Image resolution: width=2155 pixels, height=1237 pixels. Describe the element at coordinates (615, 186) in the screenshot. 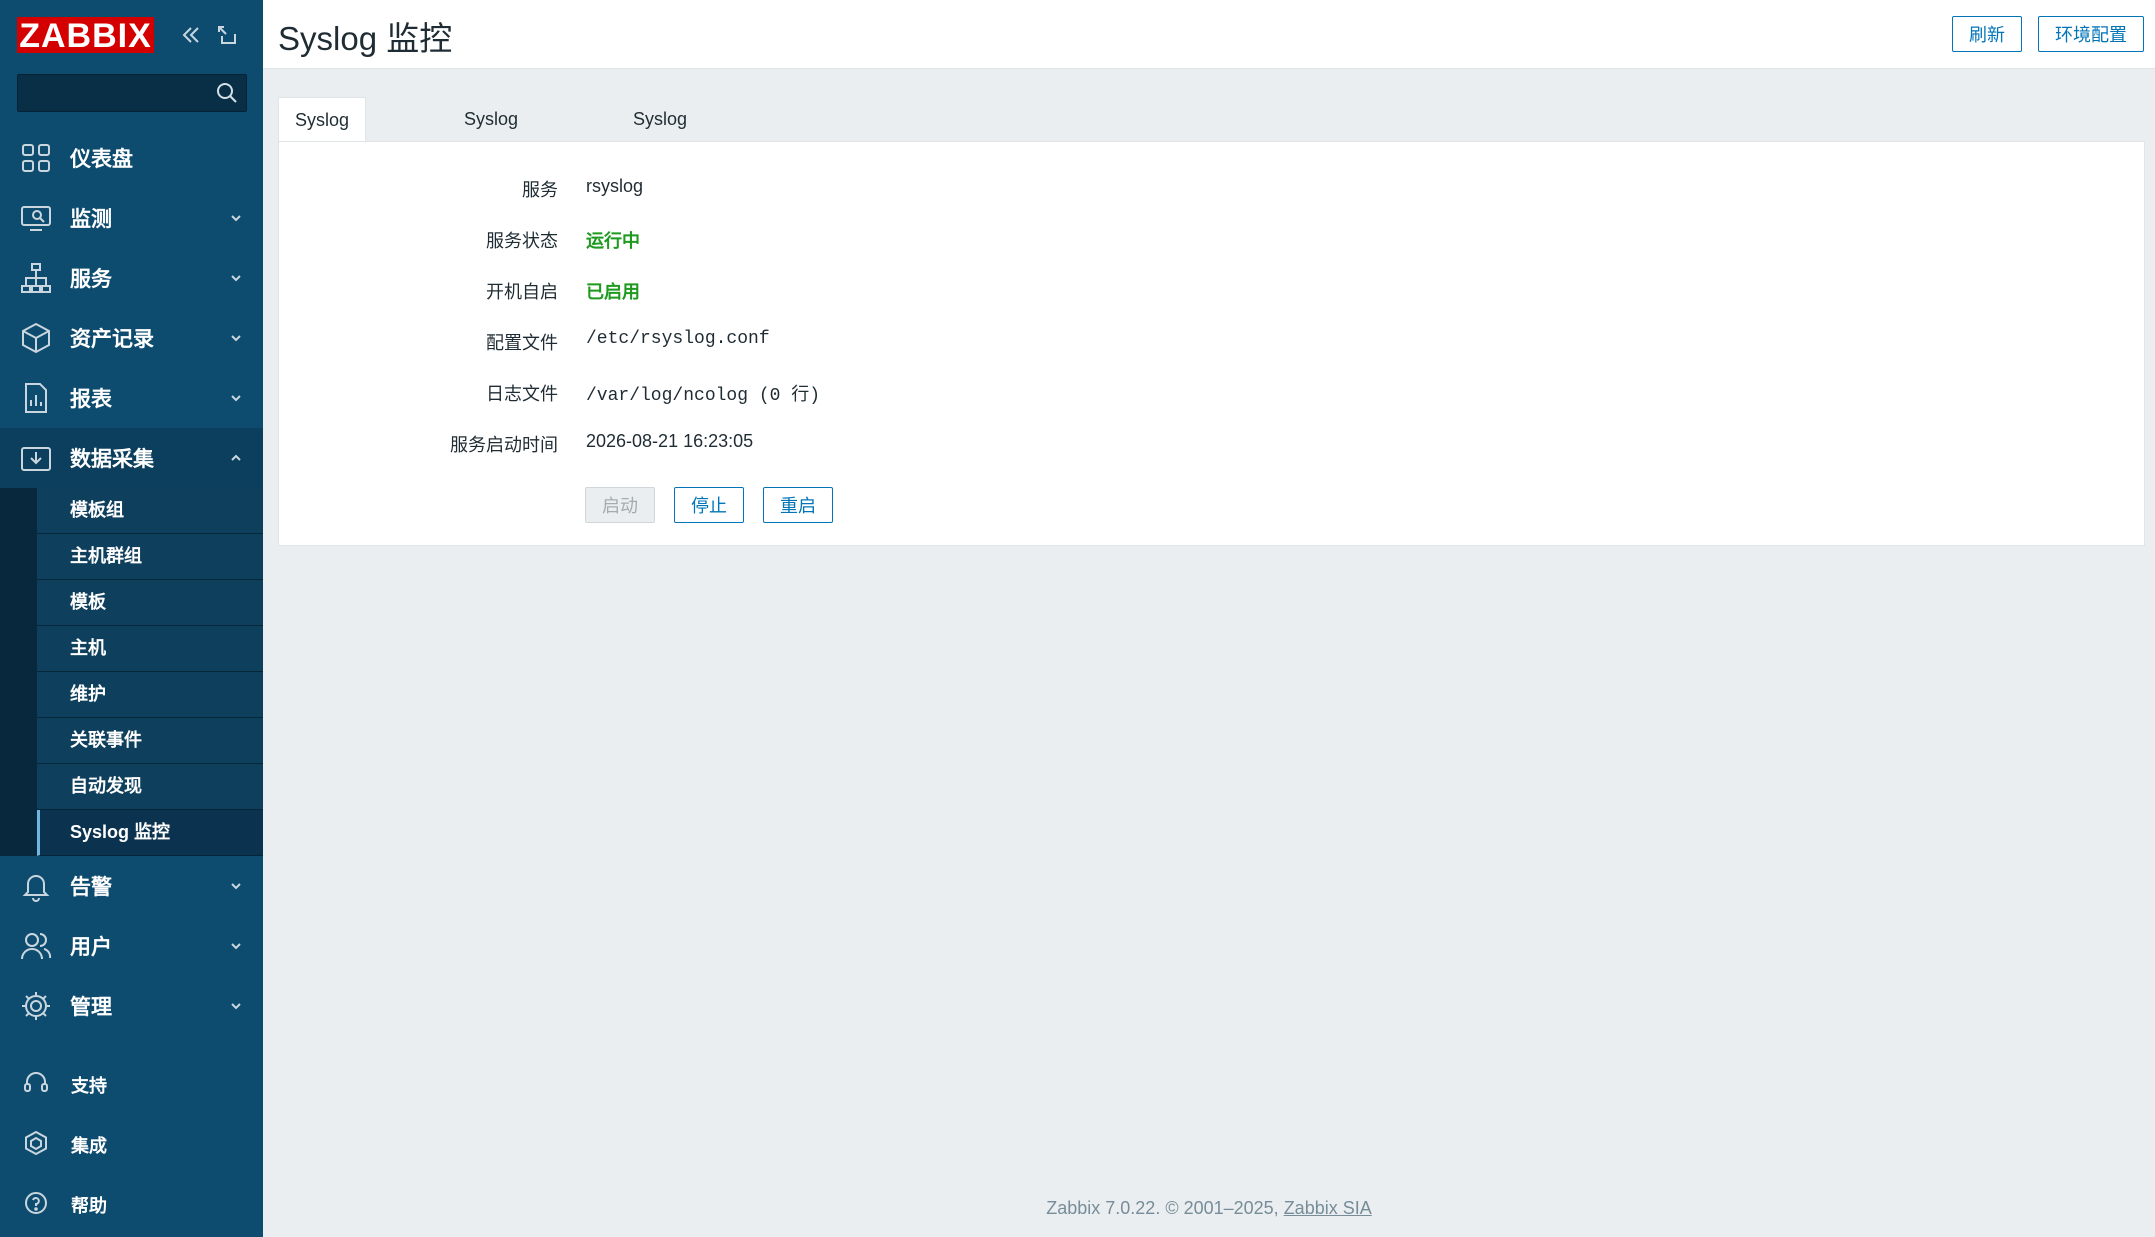

I see `service-name-value: rsyslog` at that location.